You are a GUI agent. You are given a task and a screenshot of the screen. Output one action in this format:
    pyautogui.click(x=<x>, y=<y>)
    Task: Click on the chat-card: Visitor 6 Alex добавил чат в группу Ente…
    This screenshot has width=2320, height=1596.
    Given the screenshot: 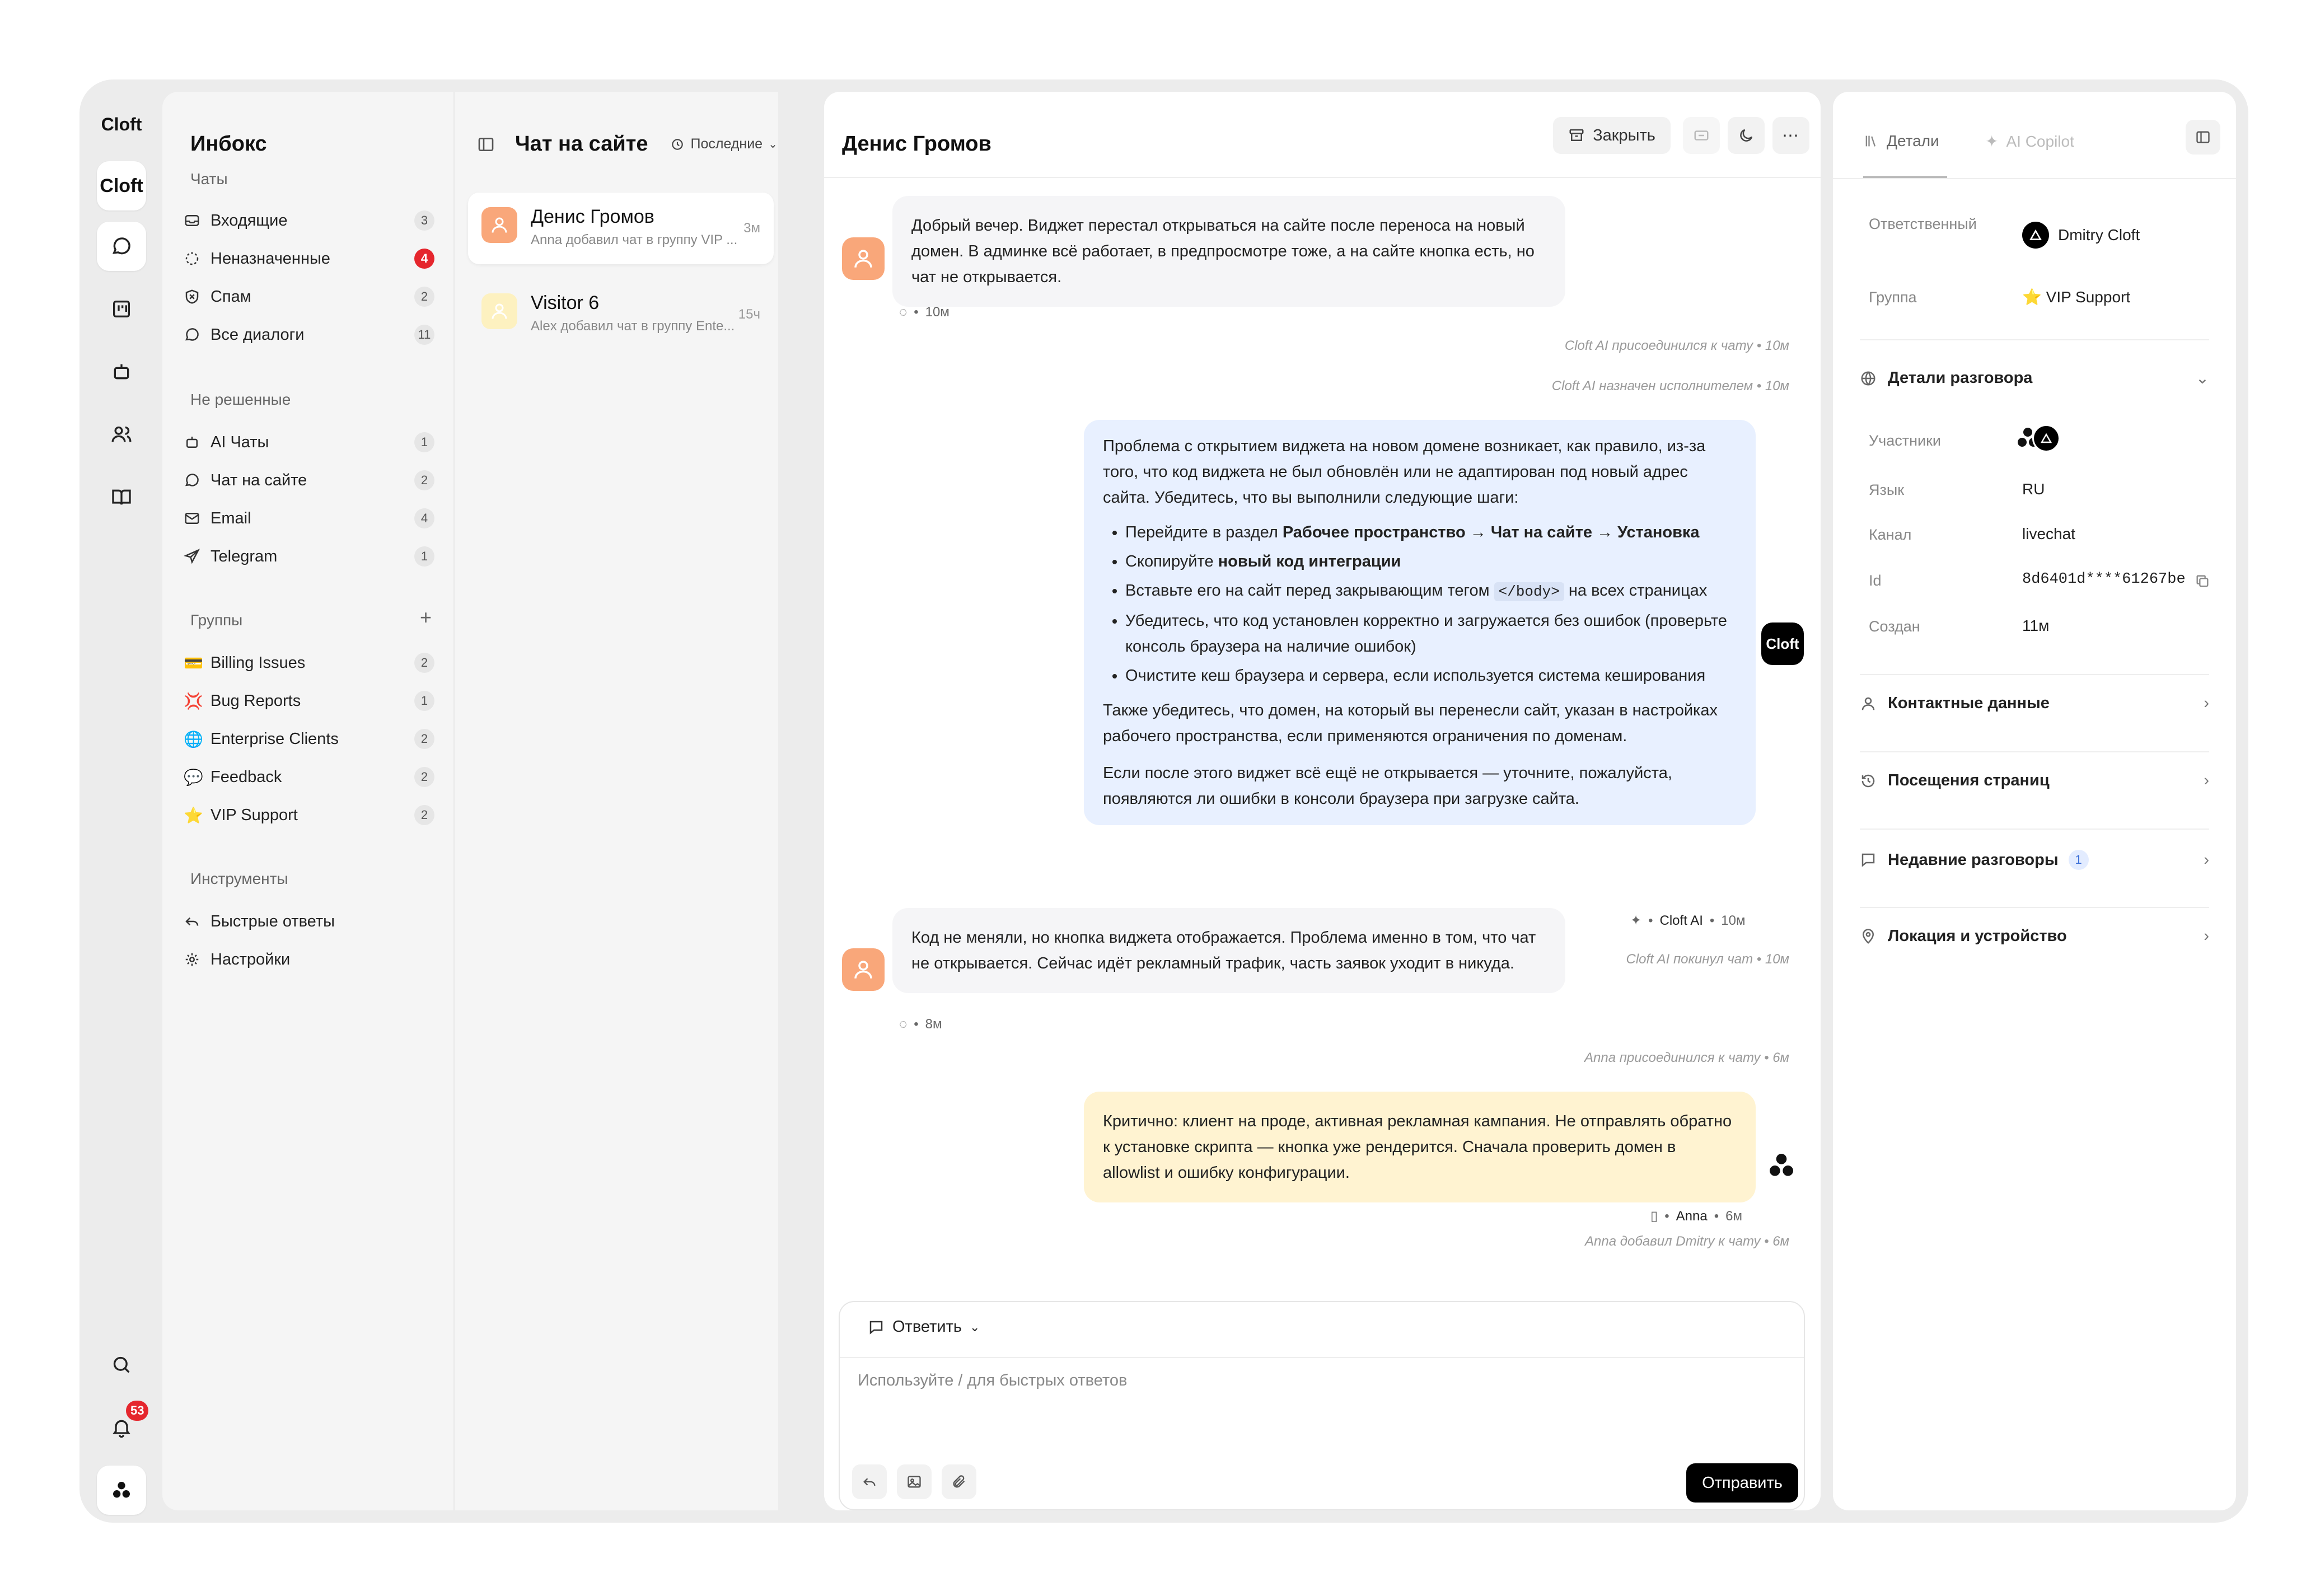 What is the action you would take?
    pyautogui.click(x=621, y=314)
    